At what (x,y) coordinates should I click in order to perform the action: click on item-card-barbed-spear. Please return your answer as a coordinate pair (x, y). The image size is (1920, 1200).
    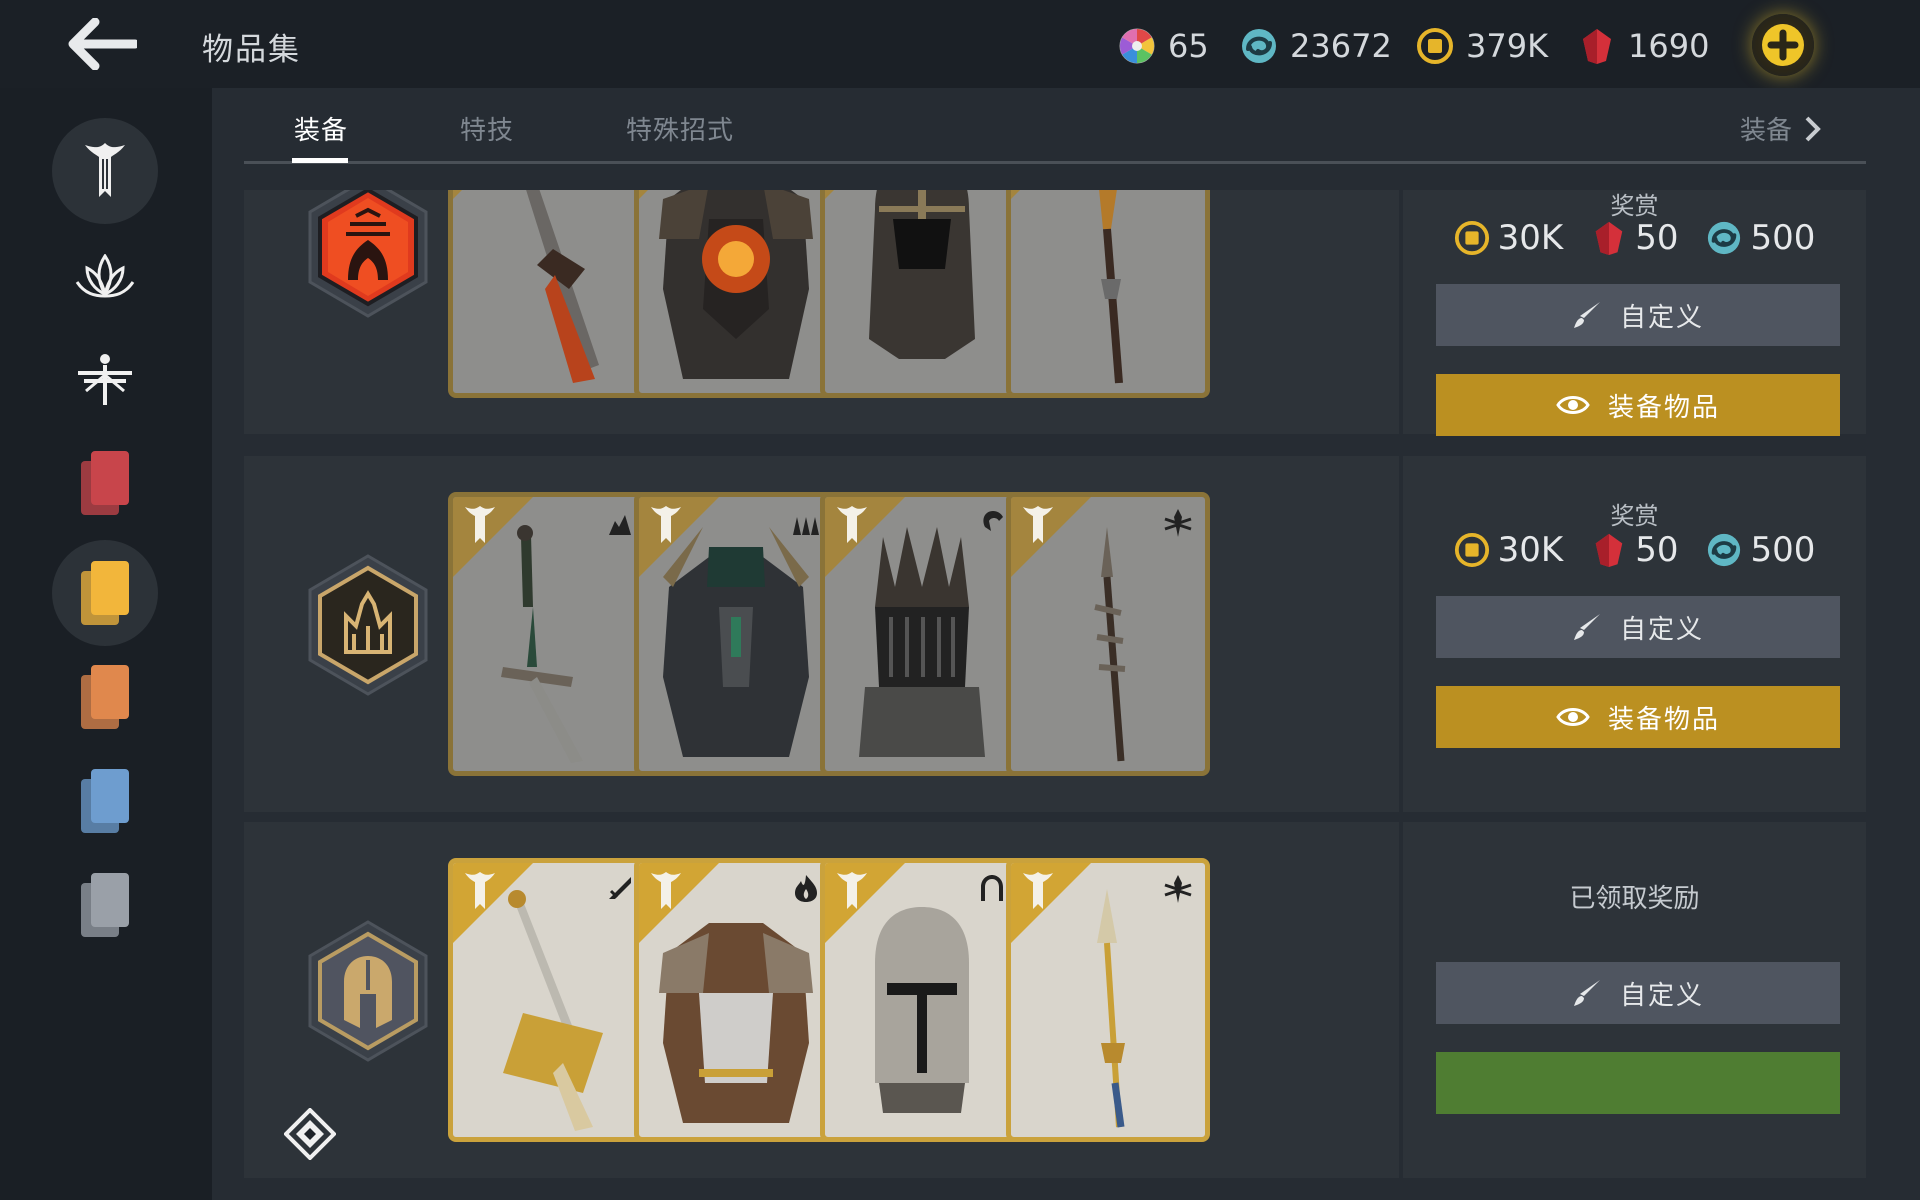
    Looking at the image, I should click on (1108, 634).